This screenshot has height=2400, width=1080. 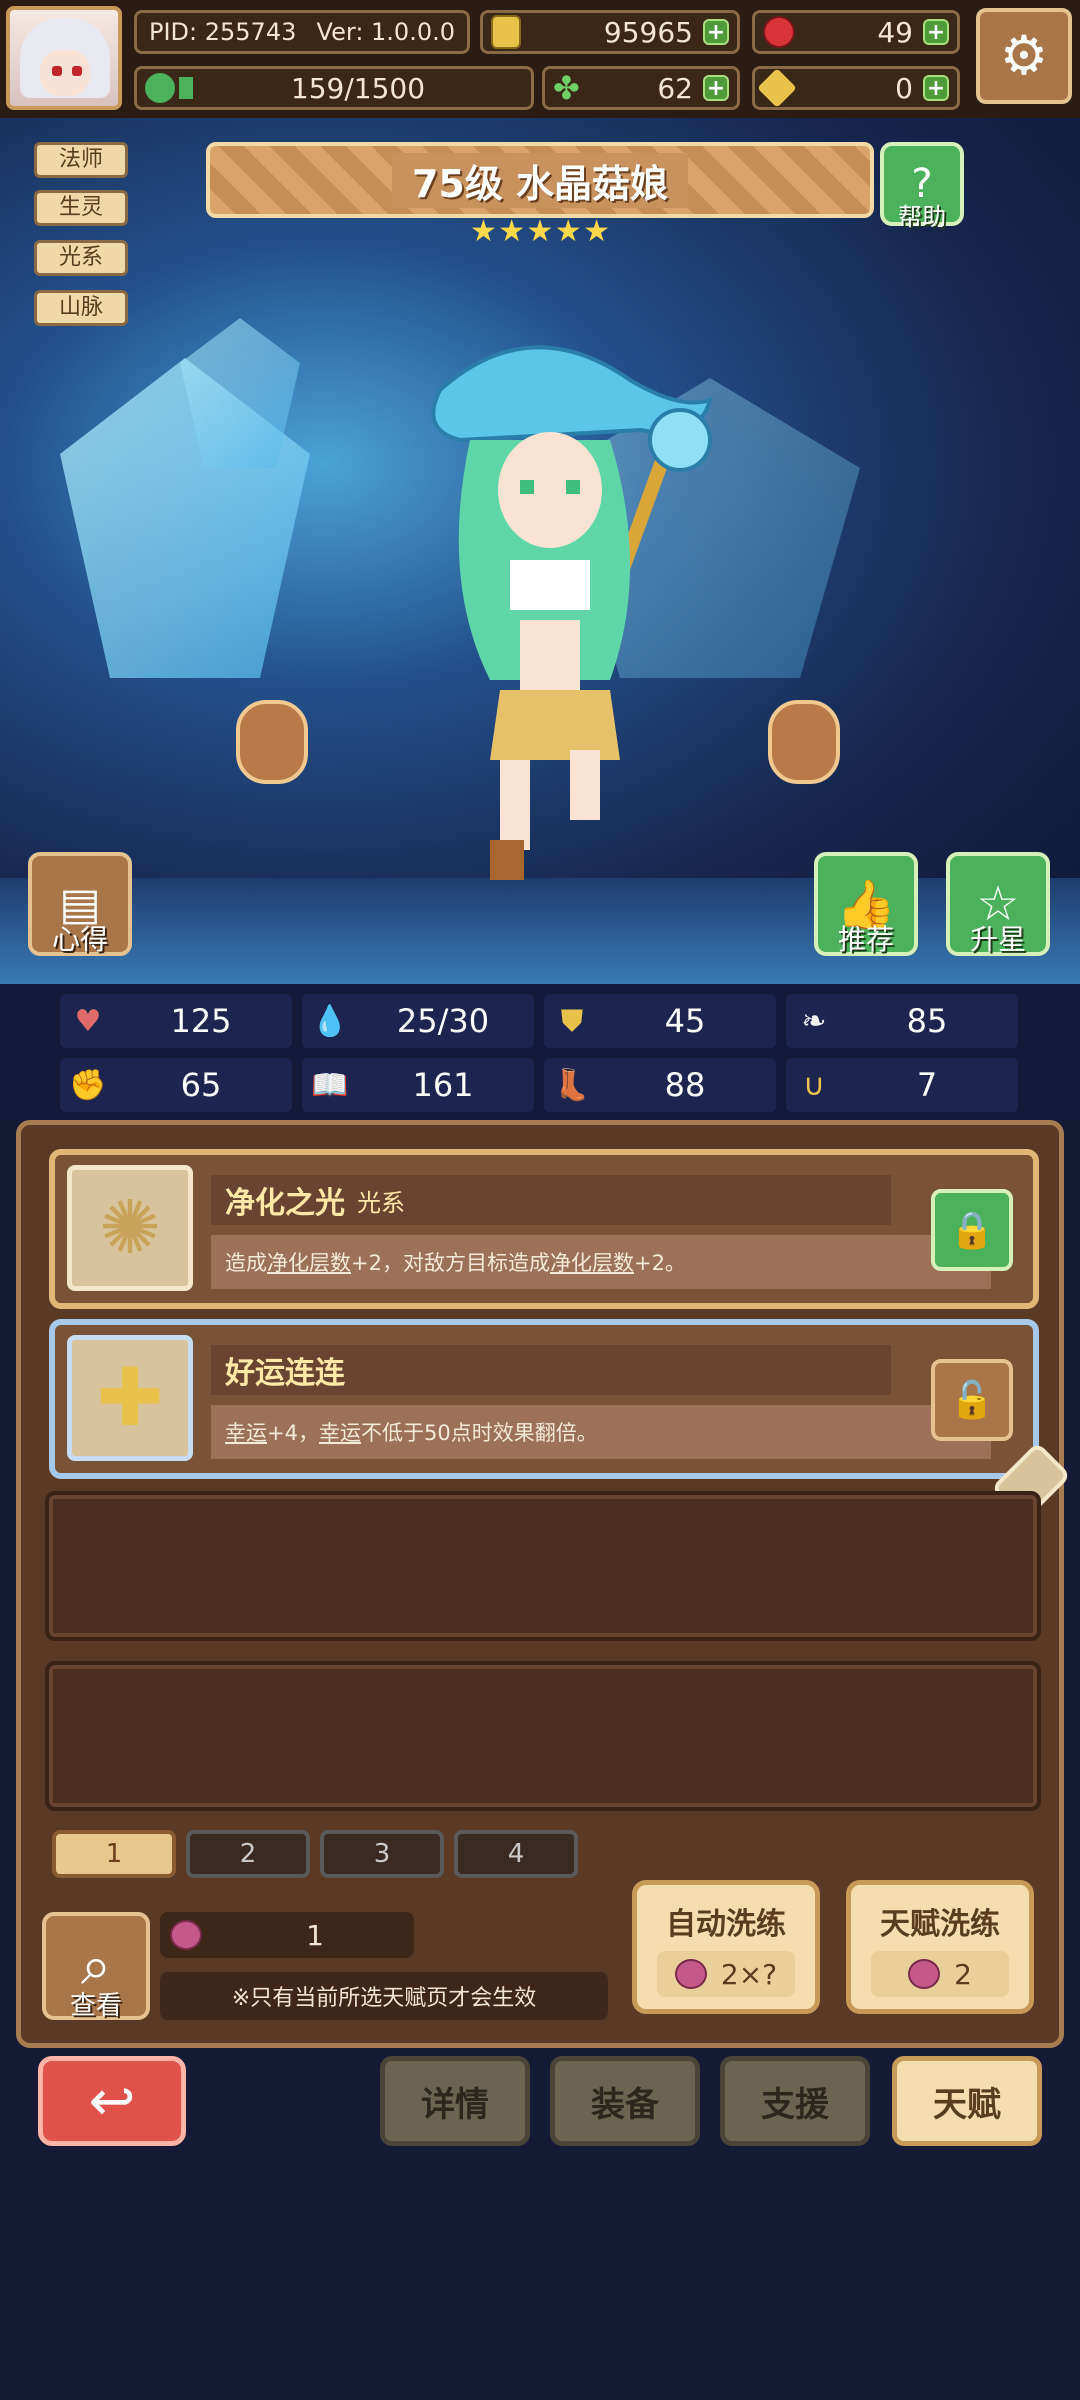 What do you see at coordinates (302, 32) in the screenshot?
I see `pid-version-bar: PID: 255743 Ver: 1.0.0.0` at bounding box center [302, 32].